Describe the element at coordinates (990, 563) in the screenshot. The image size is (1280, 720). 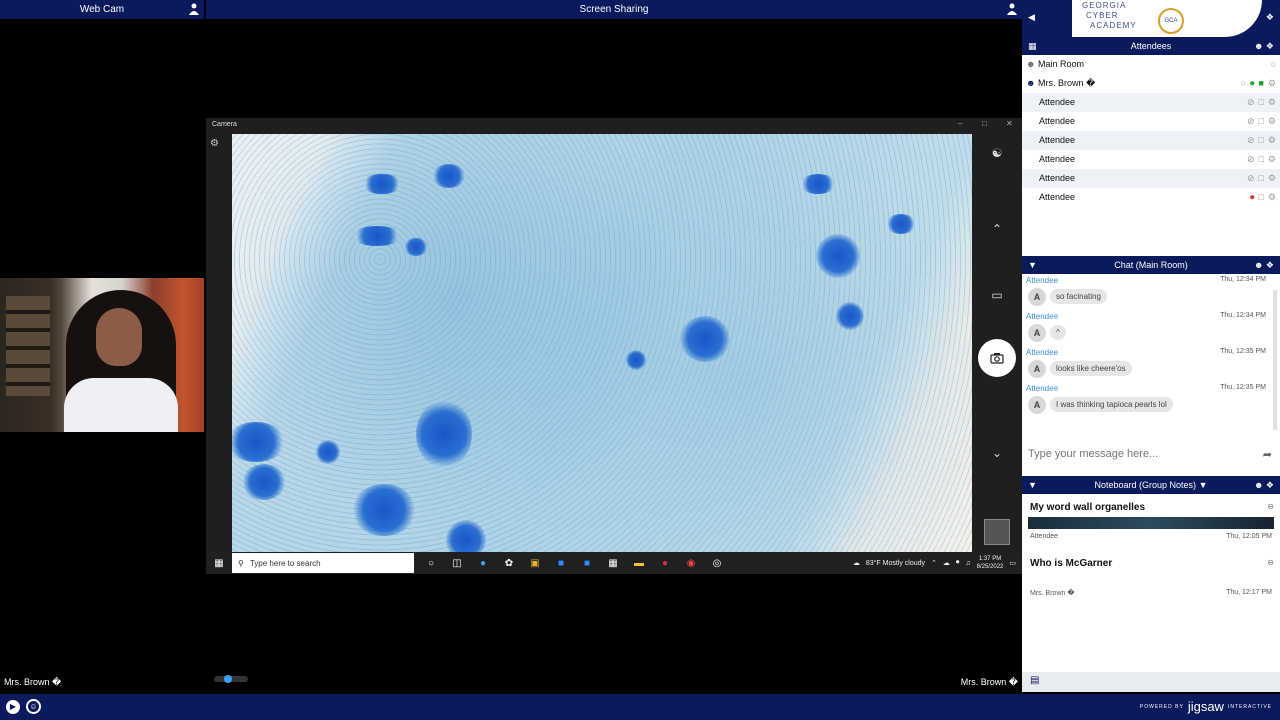
I see `taskbar-clock: 1:37 PM 8/25/2022` at that location.